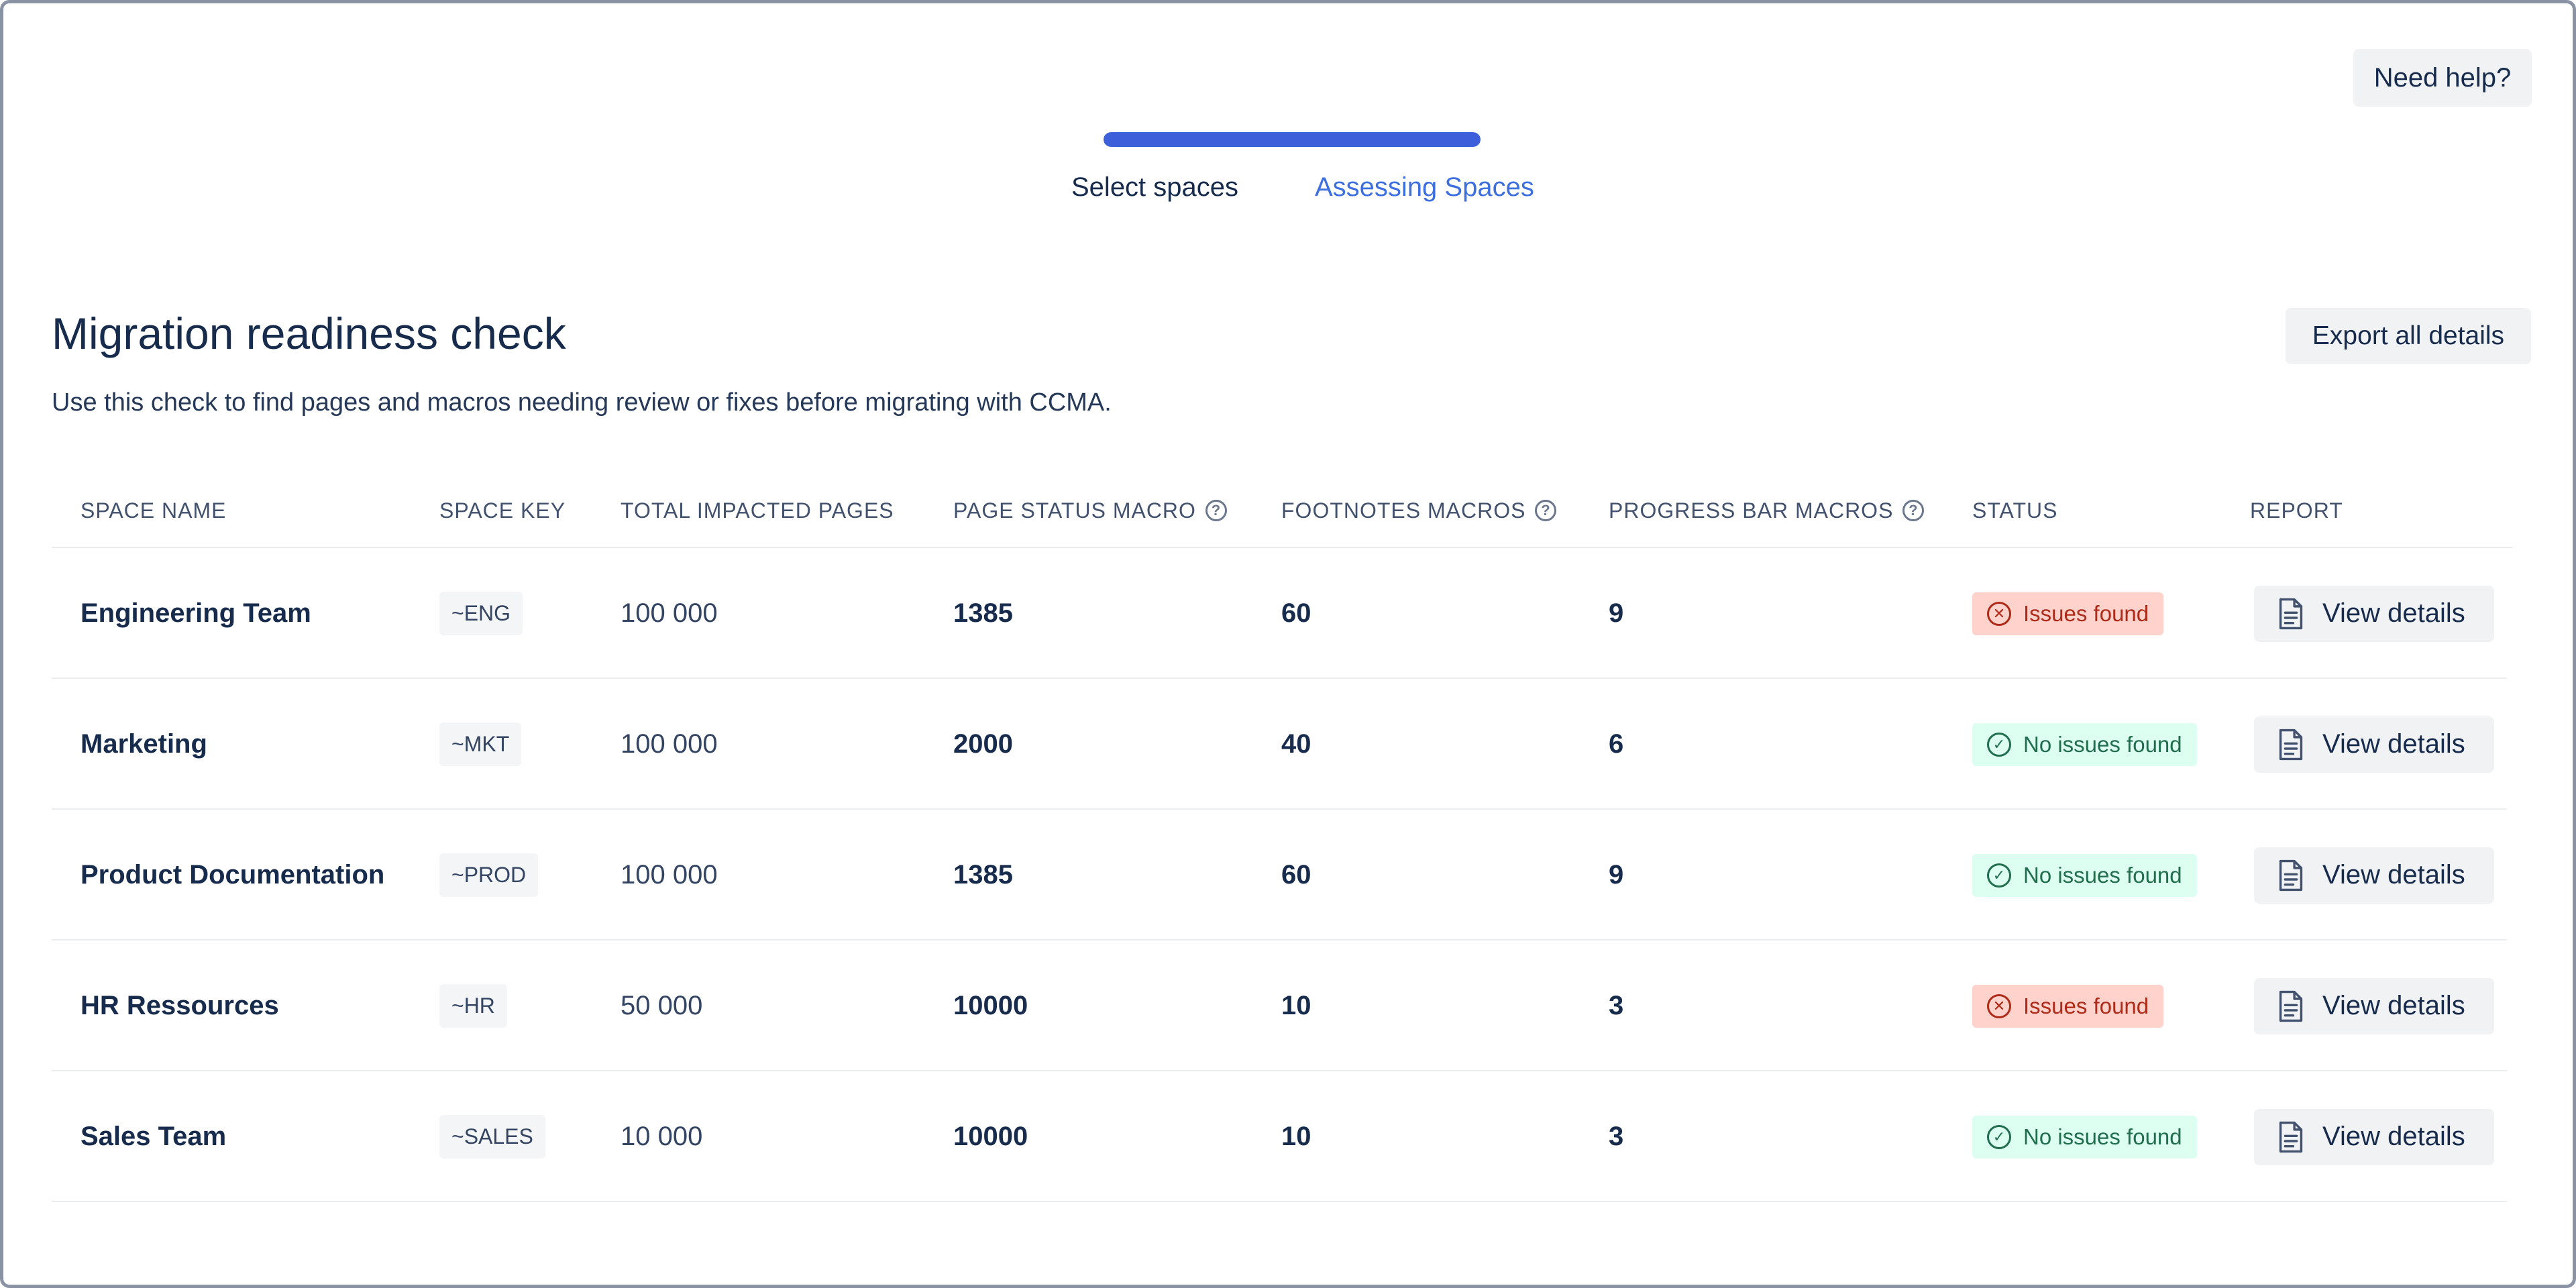 This screenshot has height=1288, width=2576. I want to click on space-key-badge: ~ENG, so click(481, 613).